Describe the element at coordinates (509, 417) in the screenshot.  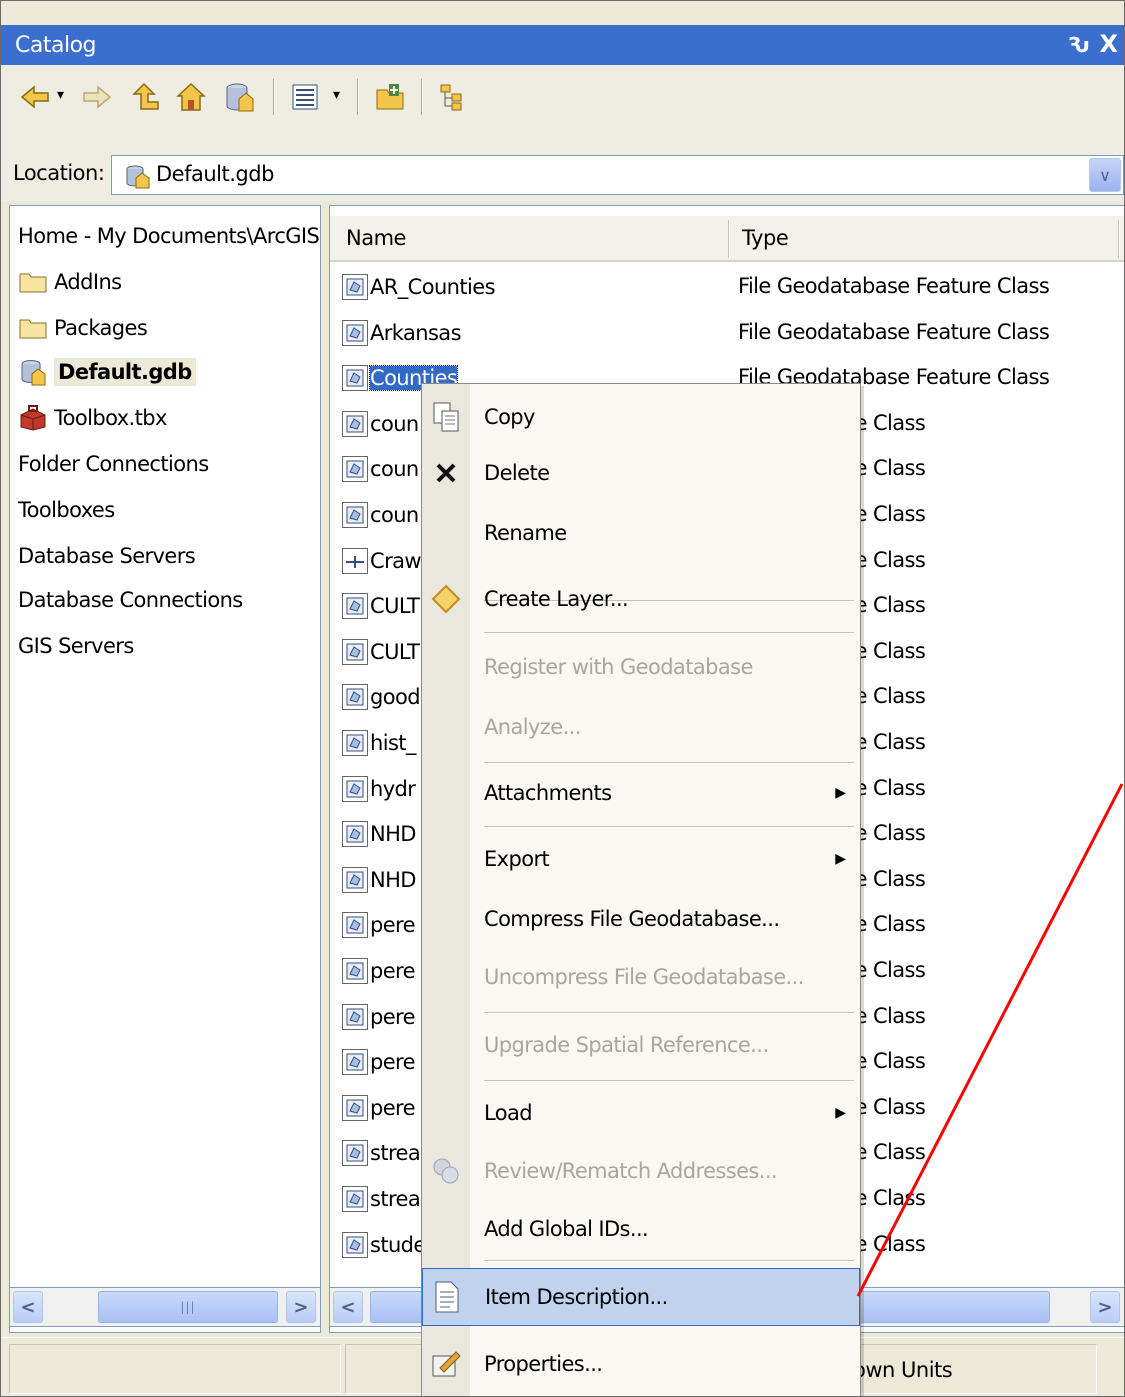
I see `menu-item-label: Copy` at that location.